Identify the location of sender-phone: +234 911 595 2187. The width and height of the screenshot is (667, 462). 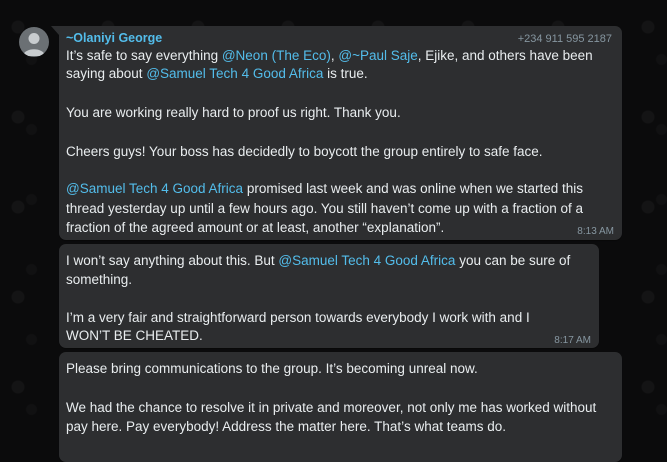
(564, 39).